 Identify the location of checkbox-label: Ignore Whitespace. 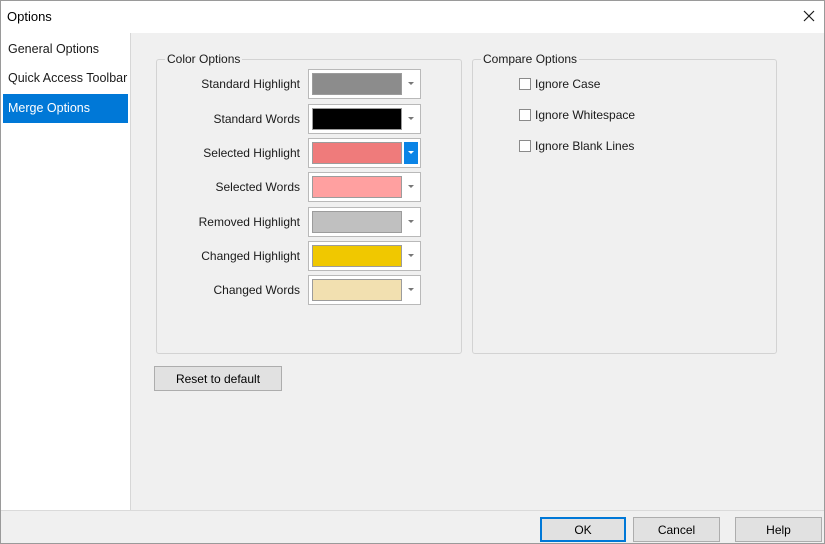
(585, 115).